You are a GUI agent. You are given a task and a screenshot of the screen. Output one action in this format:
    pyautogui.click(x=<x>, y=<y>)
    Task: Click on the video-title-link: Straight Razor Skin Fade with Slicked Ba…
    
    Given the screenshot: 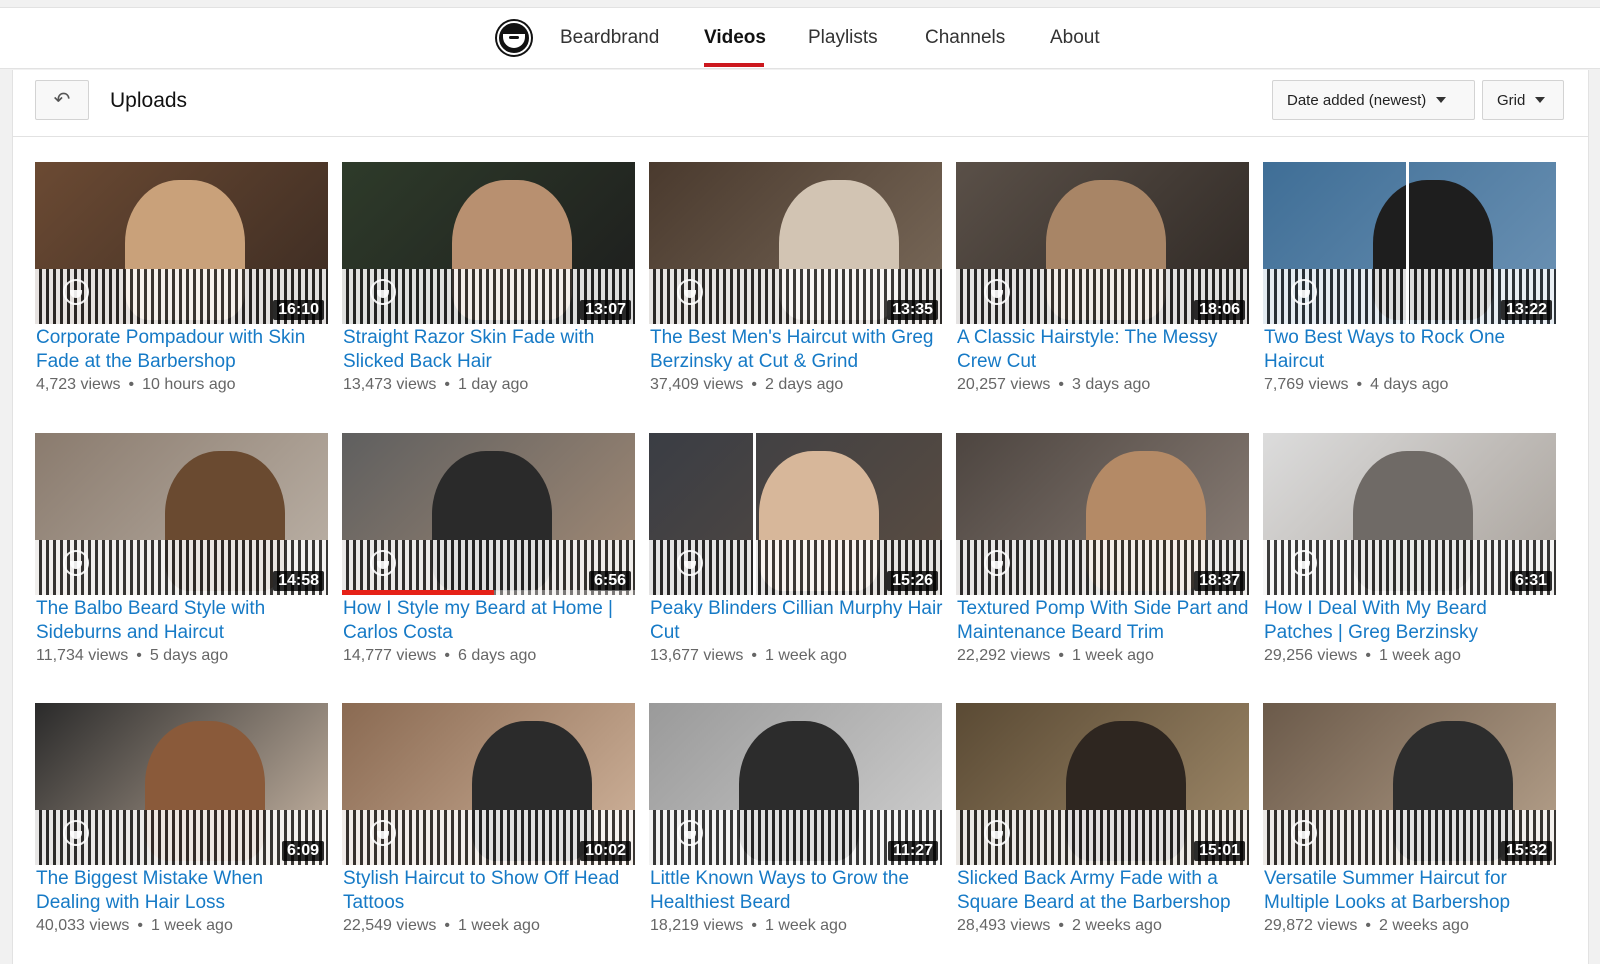 What is the action you would take?
    pyautogui.click(x=491, y=350)
    